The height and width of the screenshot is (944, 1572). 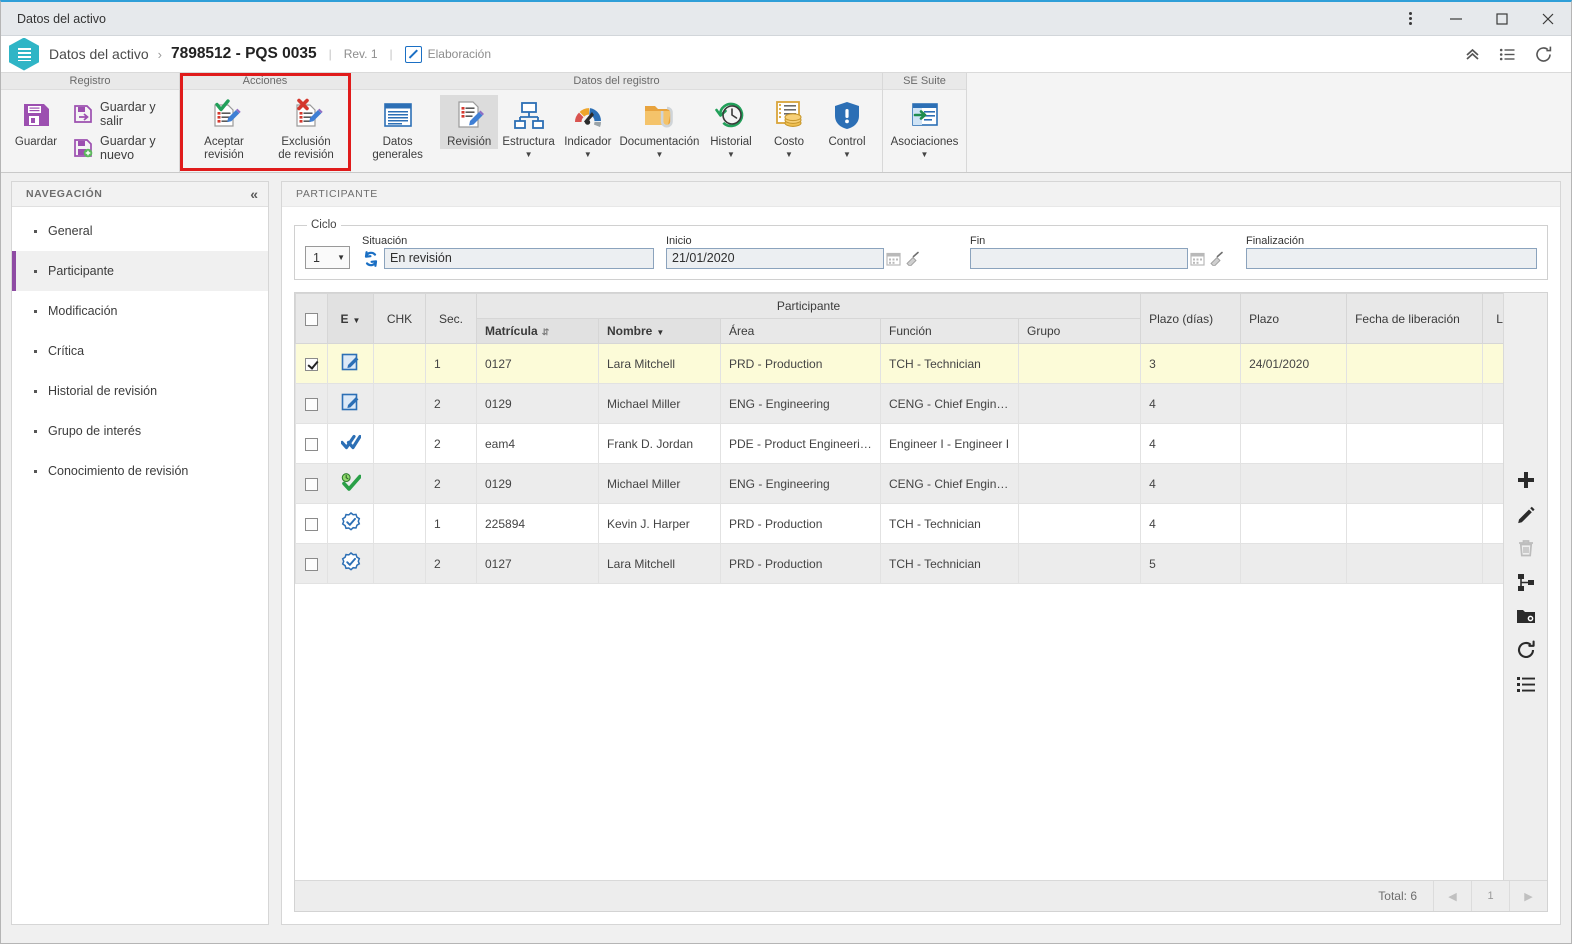 What do you see at coordinates (140, 311) in the screenshot?
I see `sidebar-item-modificacion: Modificación` at bounding box center [140, 311].